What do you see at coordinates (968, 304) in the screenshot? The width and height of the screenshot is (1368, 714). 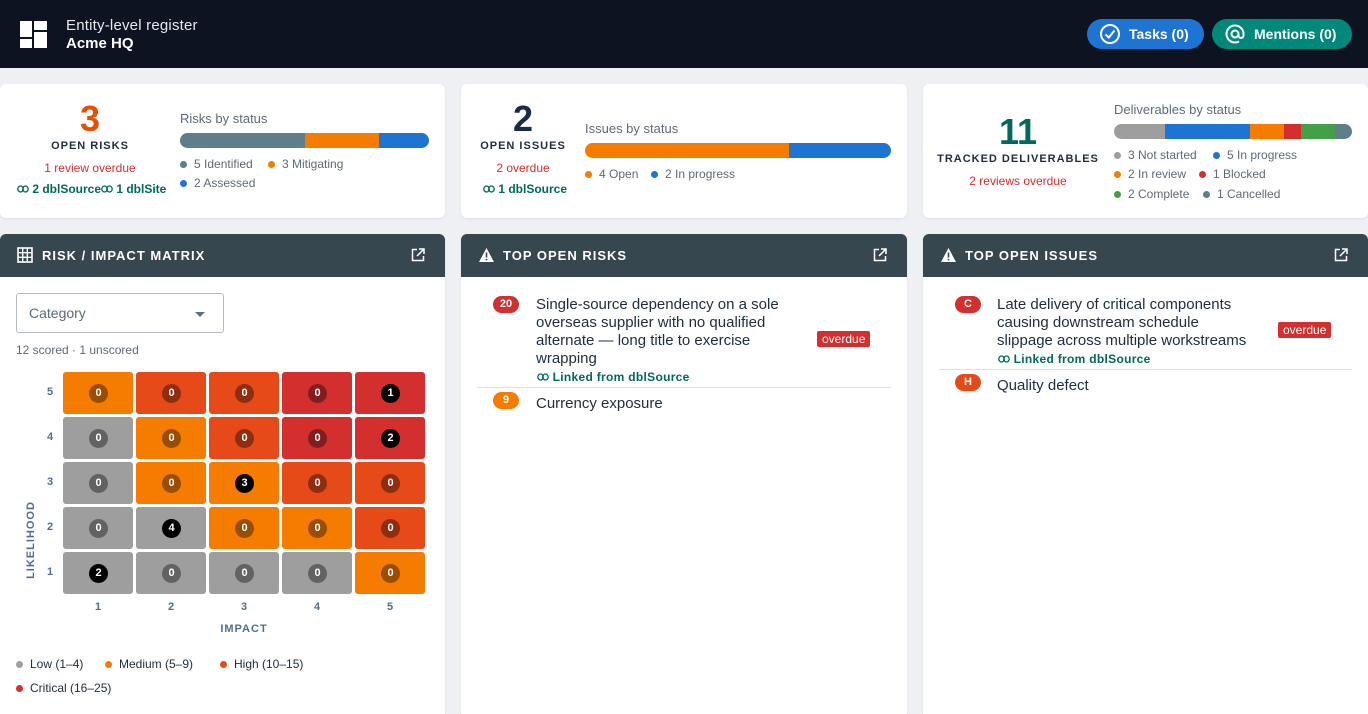 I see `issue-severity-badge: C` at bounding box center [968, 304].